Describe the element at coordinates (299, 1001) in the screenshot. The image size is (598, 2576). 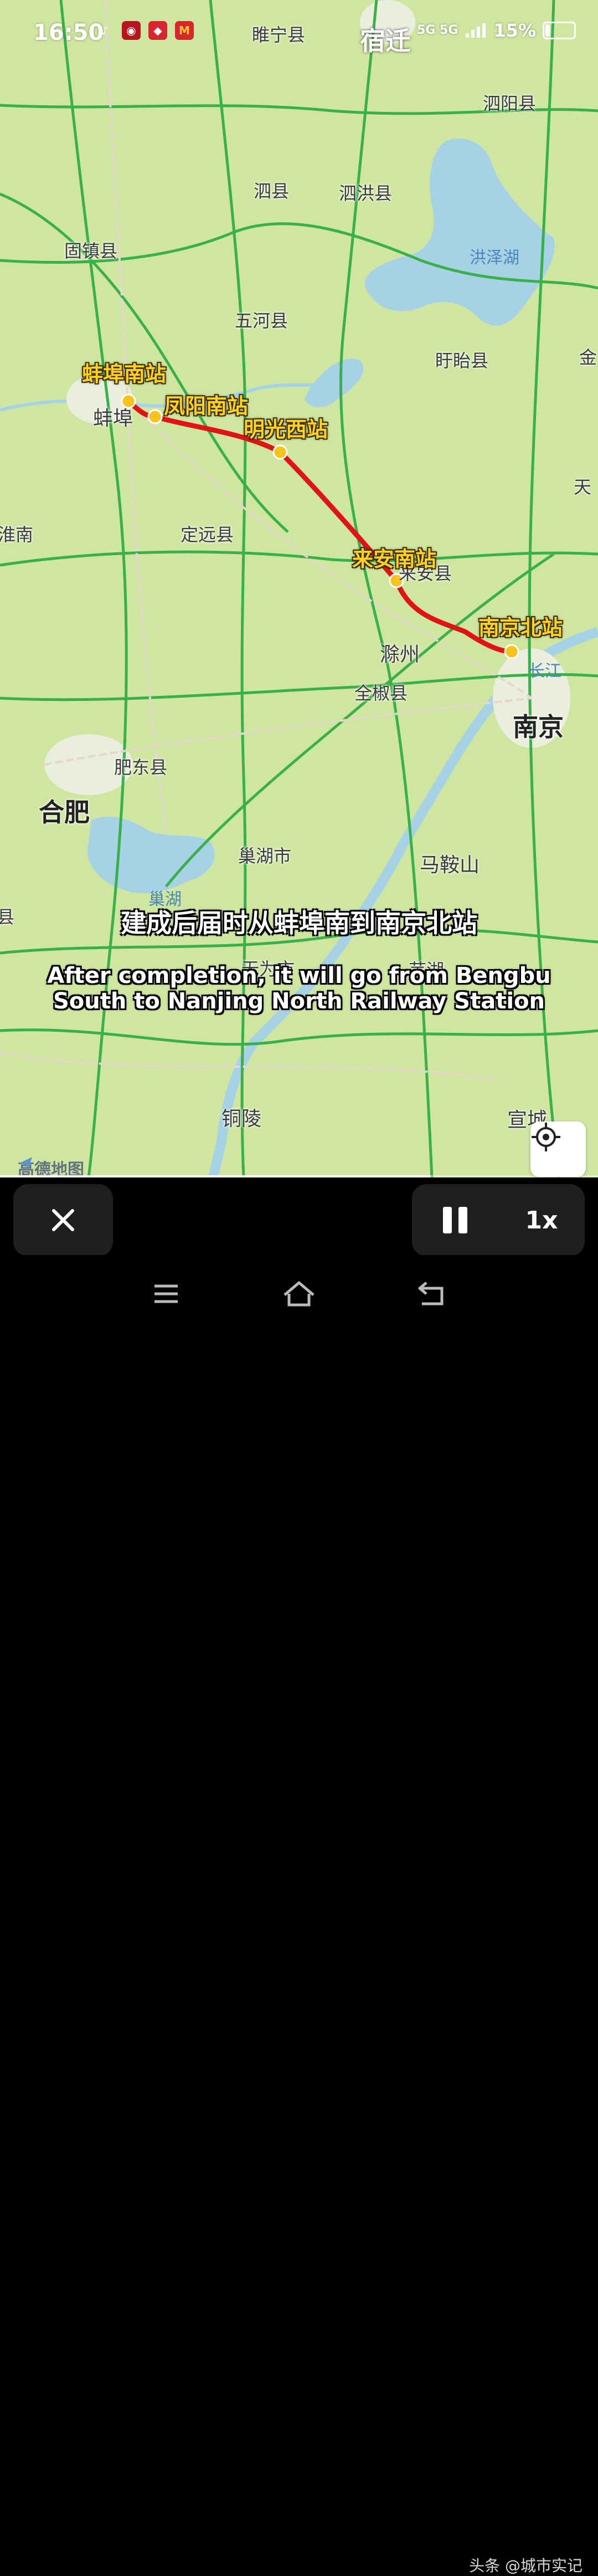
I see `caption-english-line2: South to Nanjing North Railway Station` at that location.